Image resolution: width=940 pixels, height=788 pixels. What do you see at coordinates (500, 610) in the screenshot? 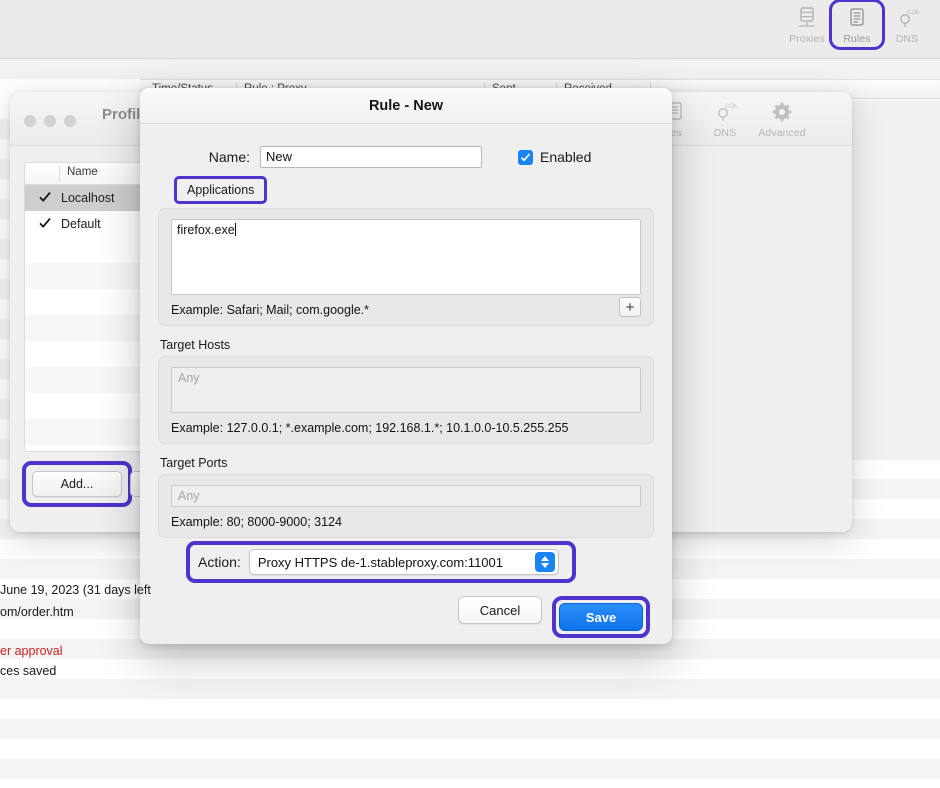
I see `cancel-button: Cancel` at bounding box center [500, 610].